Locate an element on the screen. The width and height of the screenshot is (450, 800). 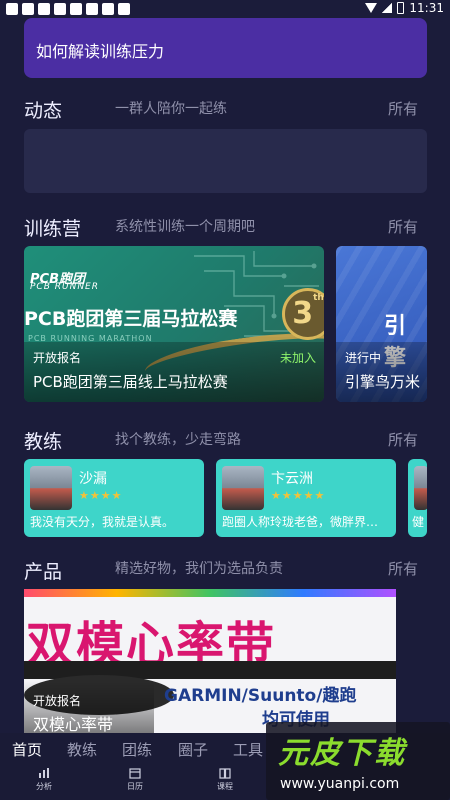
nav-analysis-label: 分析 is located at coordinates (44, 786).